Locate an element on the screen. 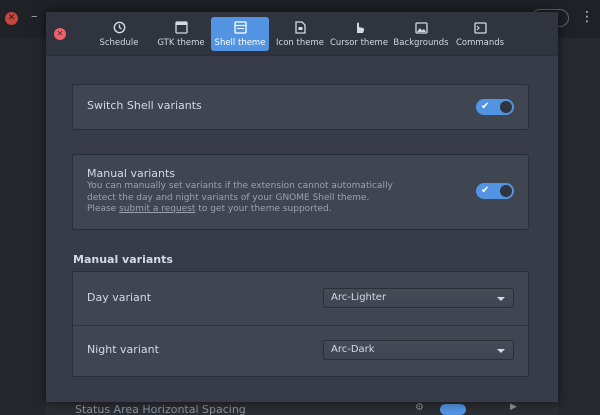  background-left-panel is located at coordinates (23, 226).